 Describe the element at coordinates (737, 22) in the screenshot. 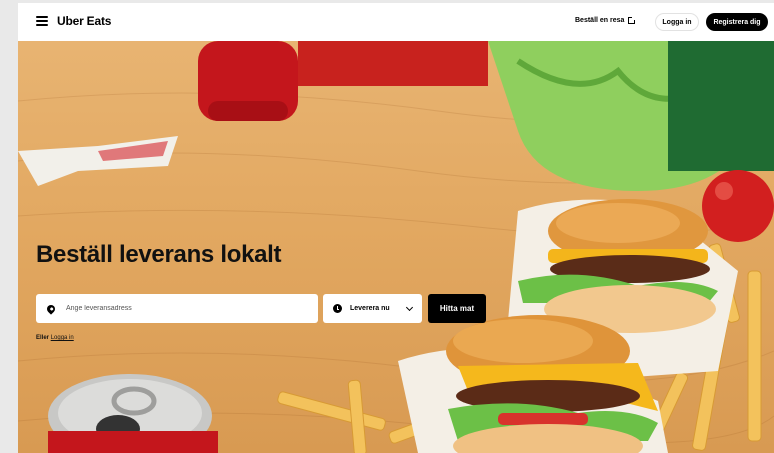

I see `signup-button: Registrera dig` at that location.